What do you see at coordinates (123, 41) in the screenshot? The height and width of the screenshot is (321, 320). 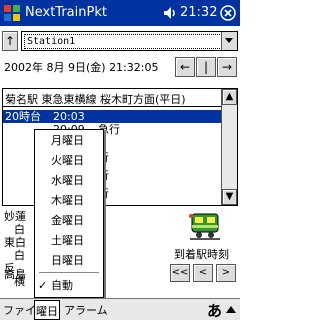 I see `station-value: Station1` at bounding box center [123, 41].